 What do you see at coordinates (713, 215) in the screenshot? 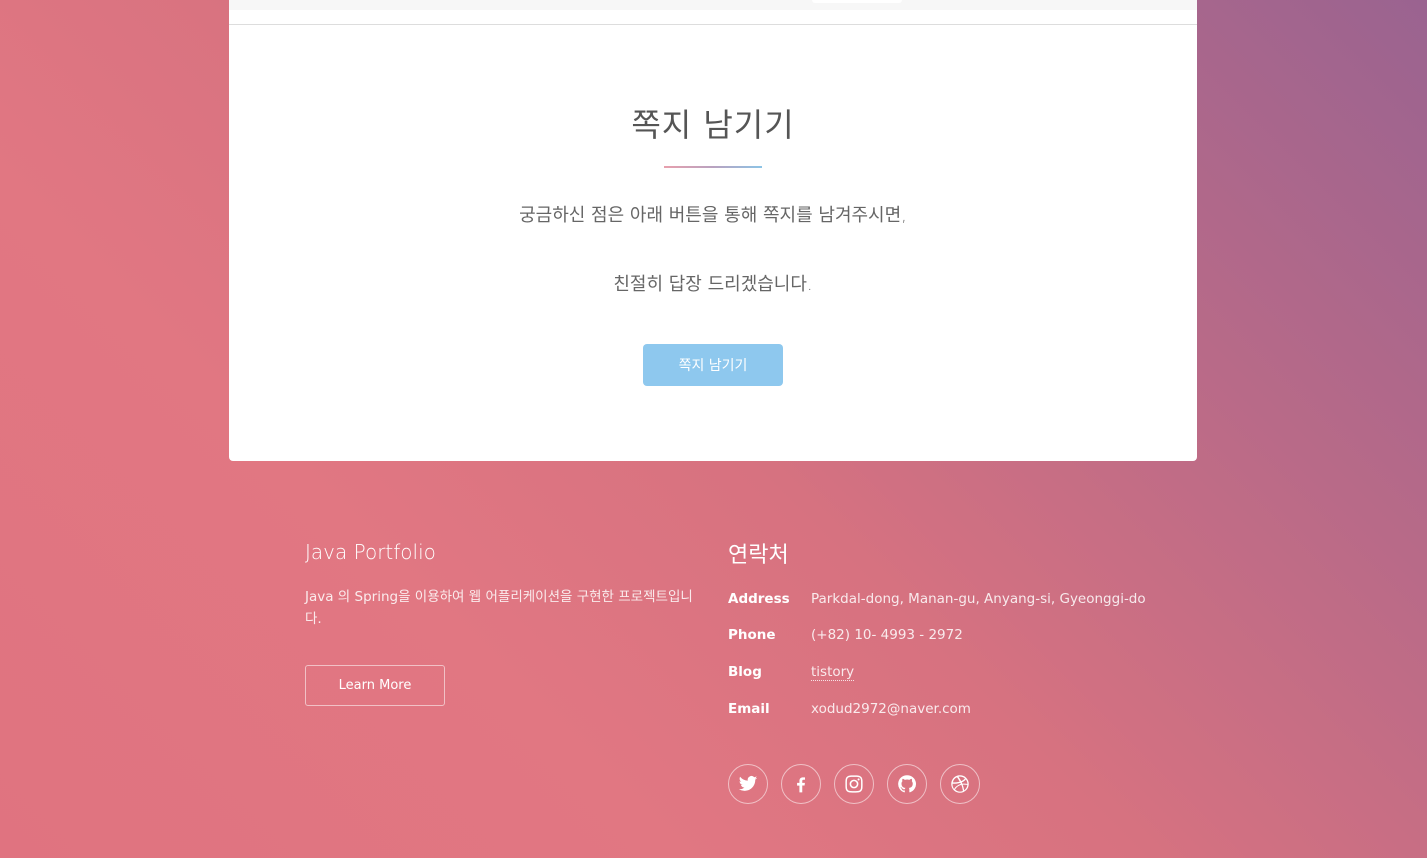
I see `description-line-1: 궁금하신 점은 아래 버튼을 통해 쪽지를 남겨주시면,` at bounding box center [713, 215].